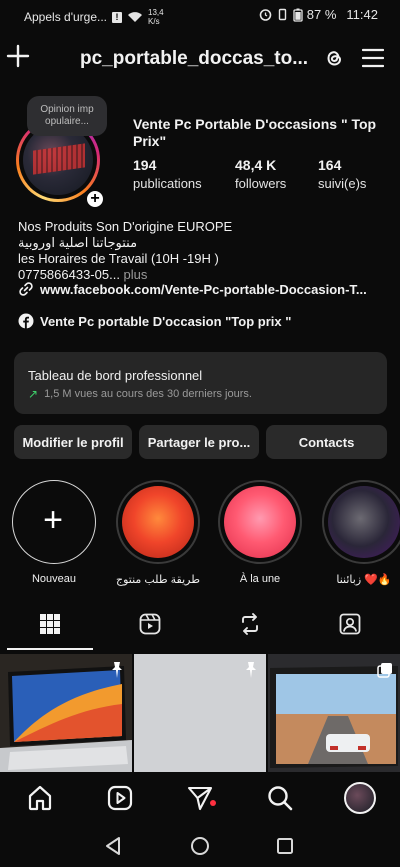 This screenshot has width=400, height=867. What do you see at coordinates (113, 846) in the screenshot?
I see `system-back-icon` at bounding box center [113, 846].